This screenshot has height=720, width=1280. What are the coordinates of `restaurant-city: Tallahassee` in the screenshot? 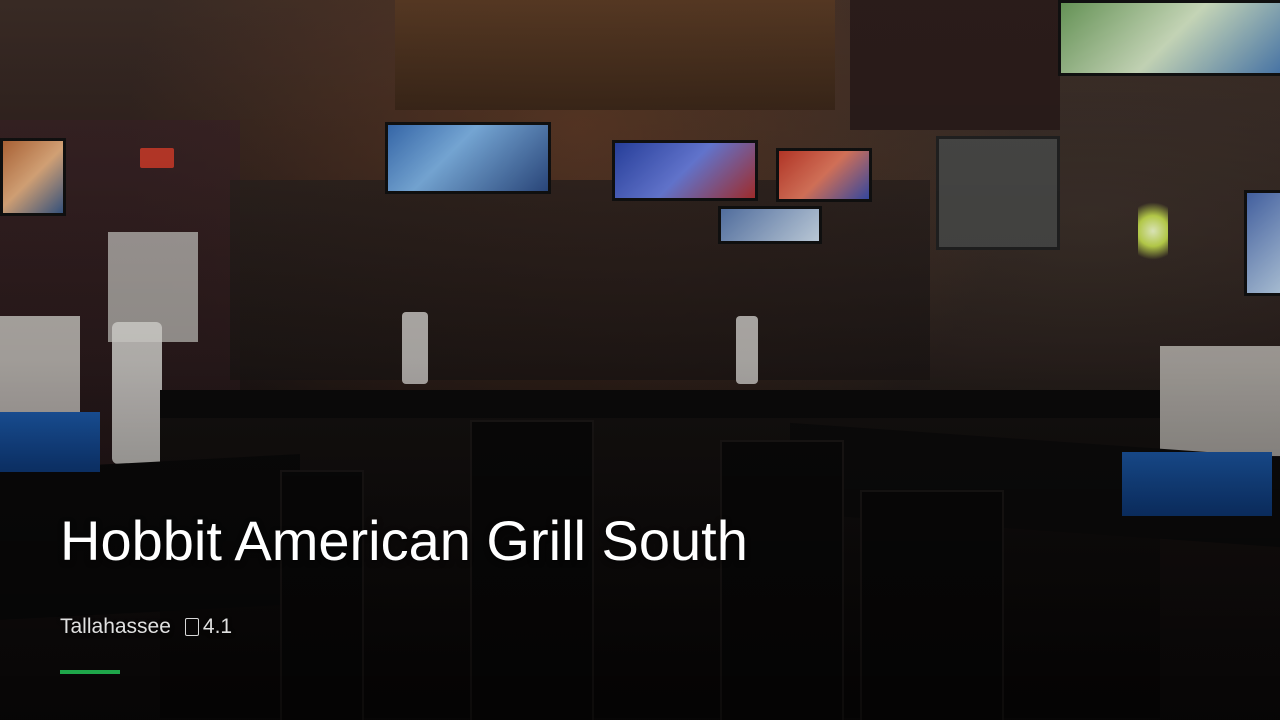 It's located at (115, 626).